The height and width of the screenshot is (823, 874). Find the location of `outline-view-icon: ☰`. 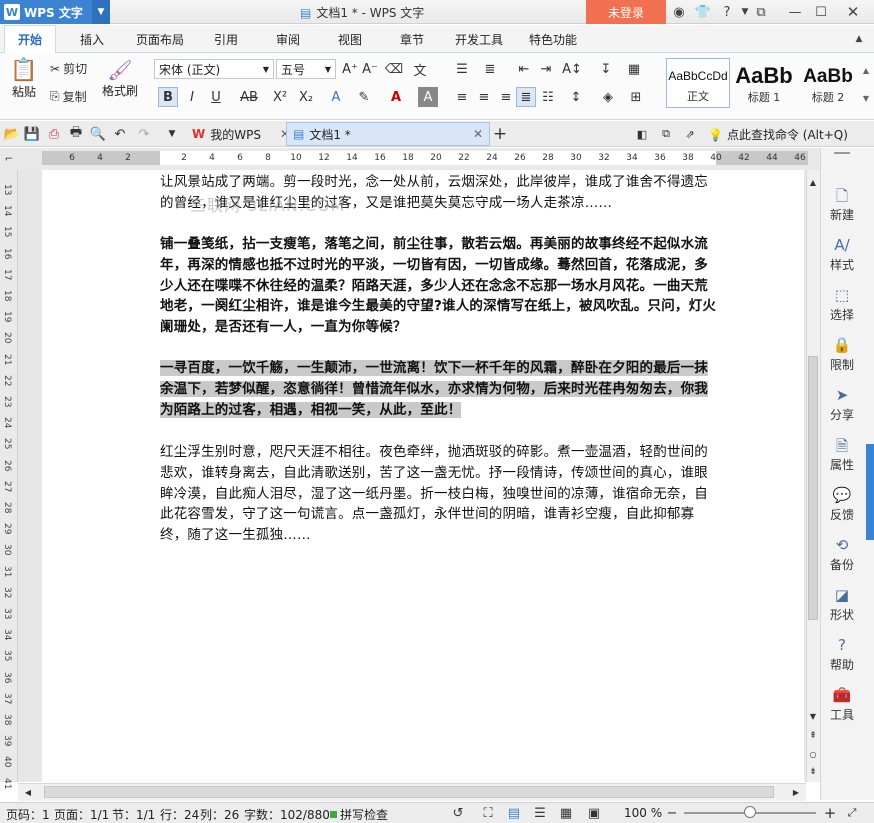

outline-view-icon: ☰ is located at coordinates (540, 813).